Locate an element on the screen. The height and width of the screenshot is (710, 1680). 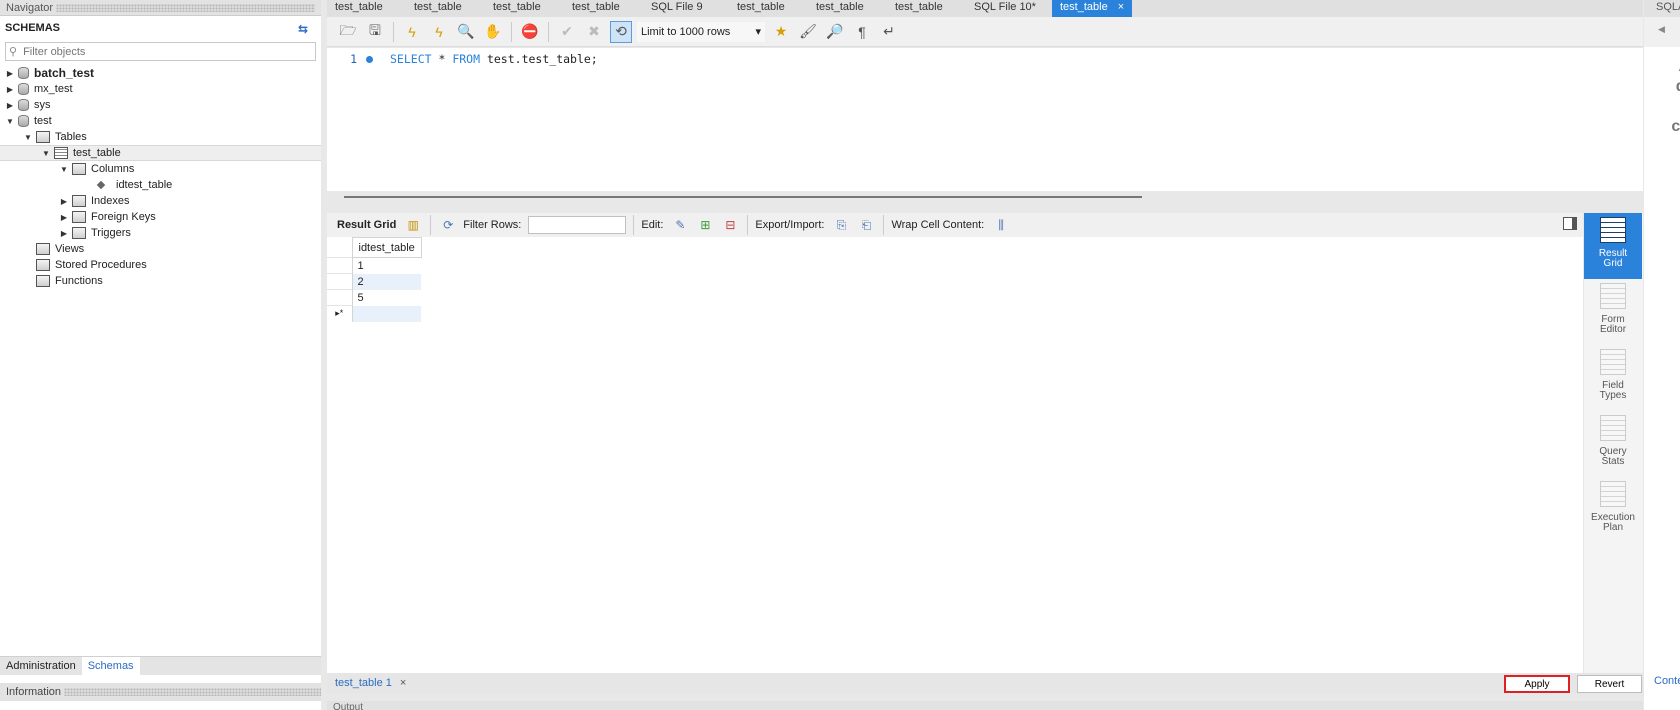
tree-item-functions: Functions is located at coordinates (160, 281).